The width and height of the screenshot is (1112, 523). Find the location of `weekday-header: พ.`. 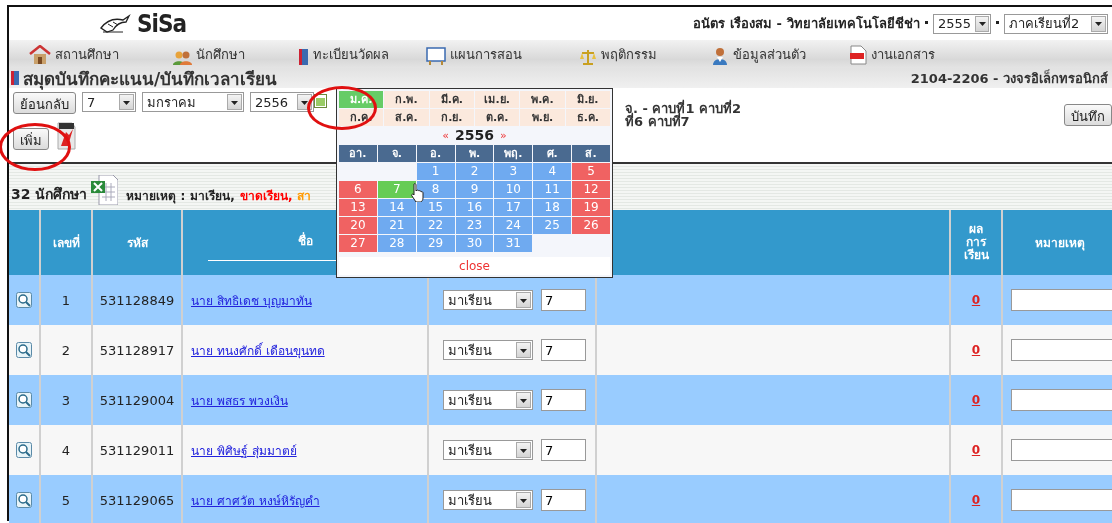

weekday-header: พ. is located at coordinates (474, 153).